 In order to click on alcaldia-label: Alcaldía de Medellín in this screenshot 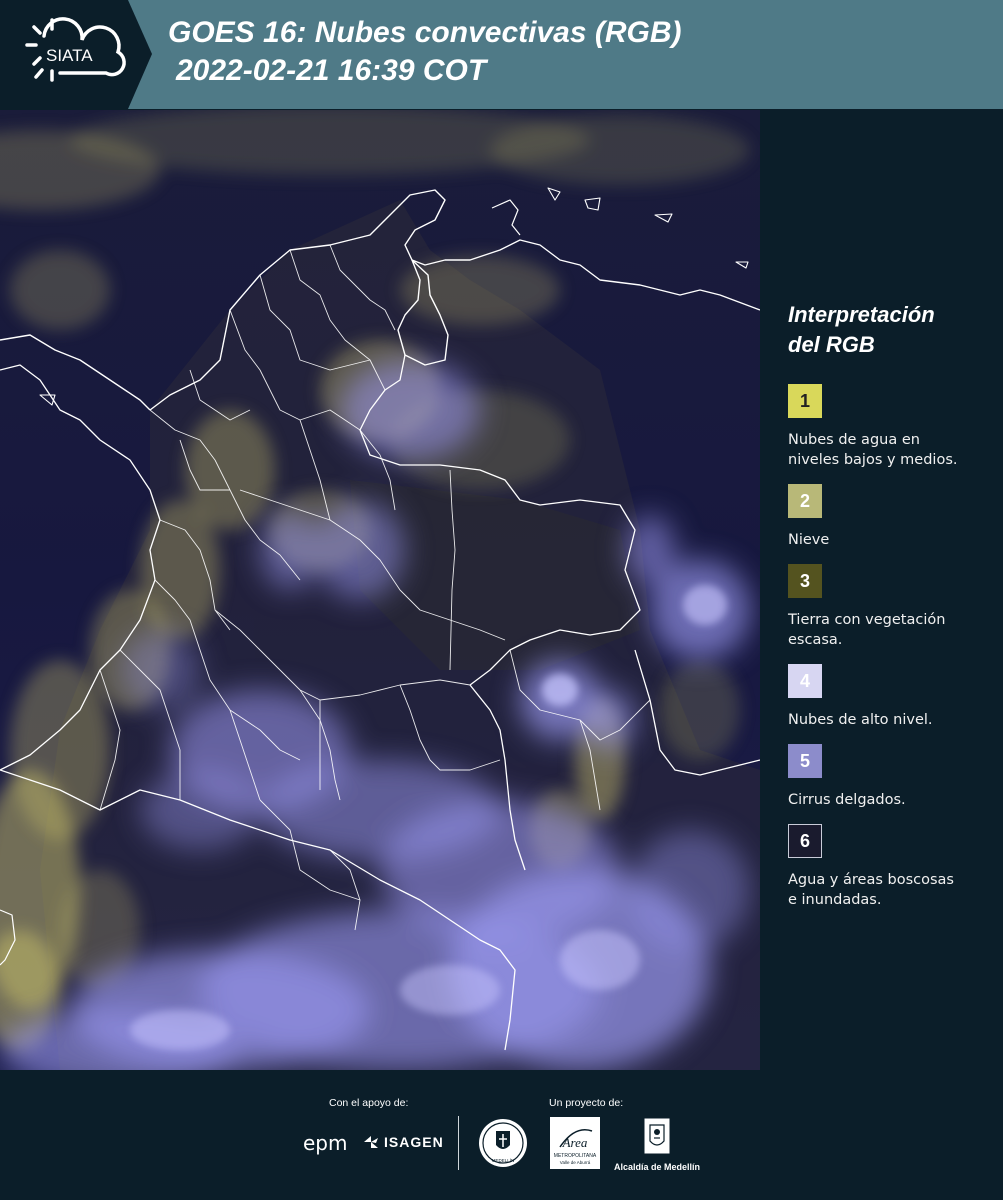, I will do `click(657, 1167)`.